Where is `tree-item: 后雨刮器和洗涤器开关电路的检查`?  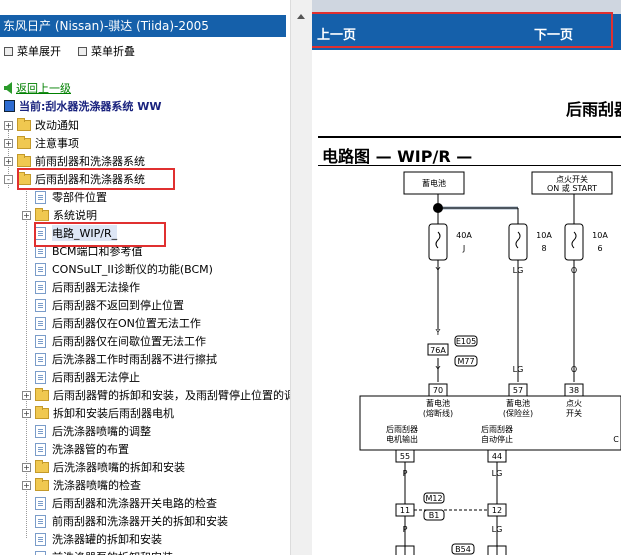 tree-item: 后雨刮器和洗涤器开关电路的检查 is located at coordinates (119, 503).